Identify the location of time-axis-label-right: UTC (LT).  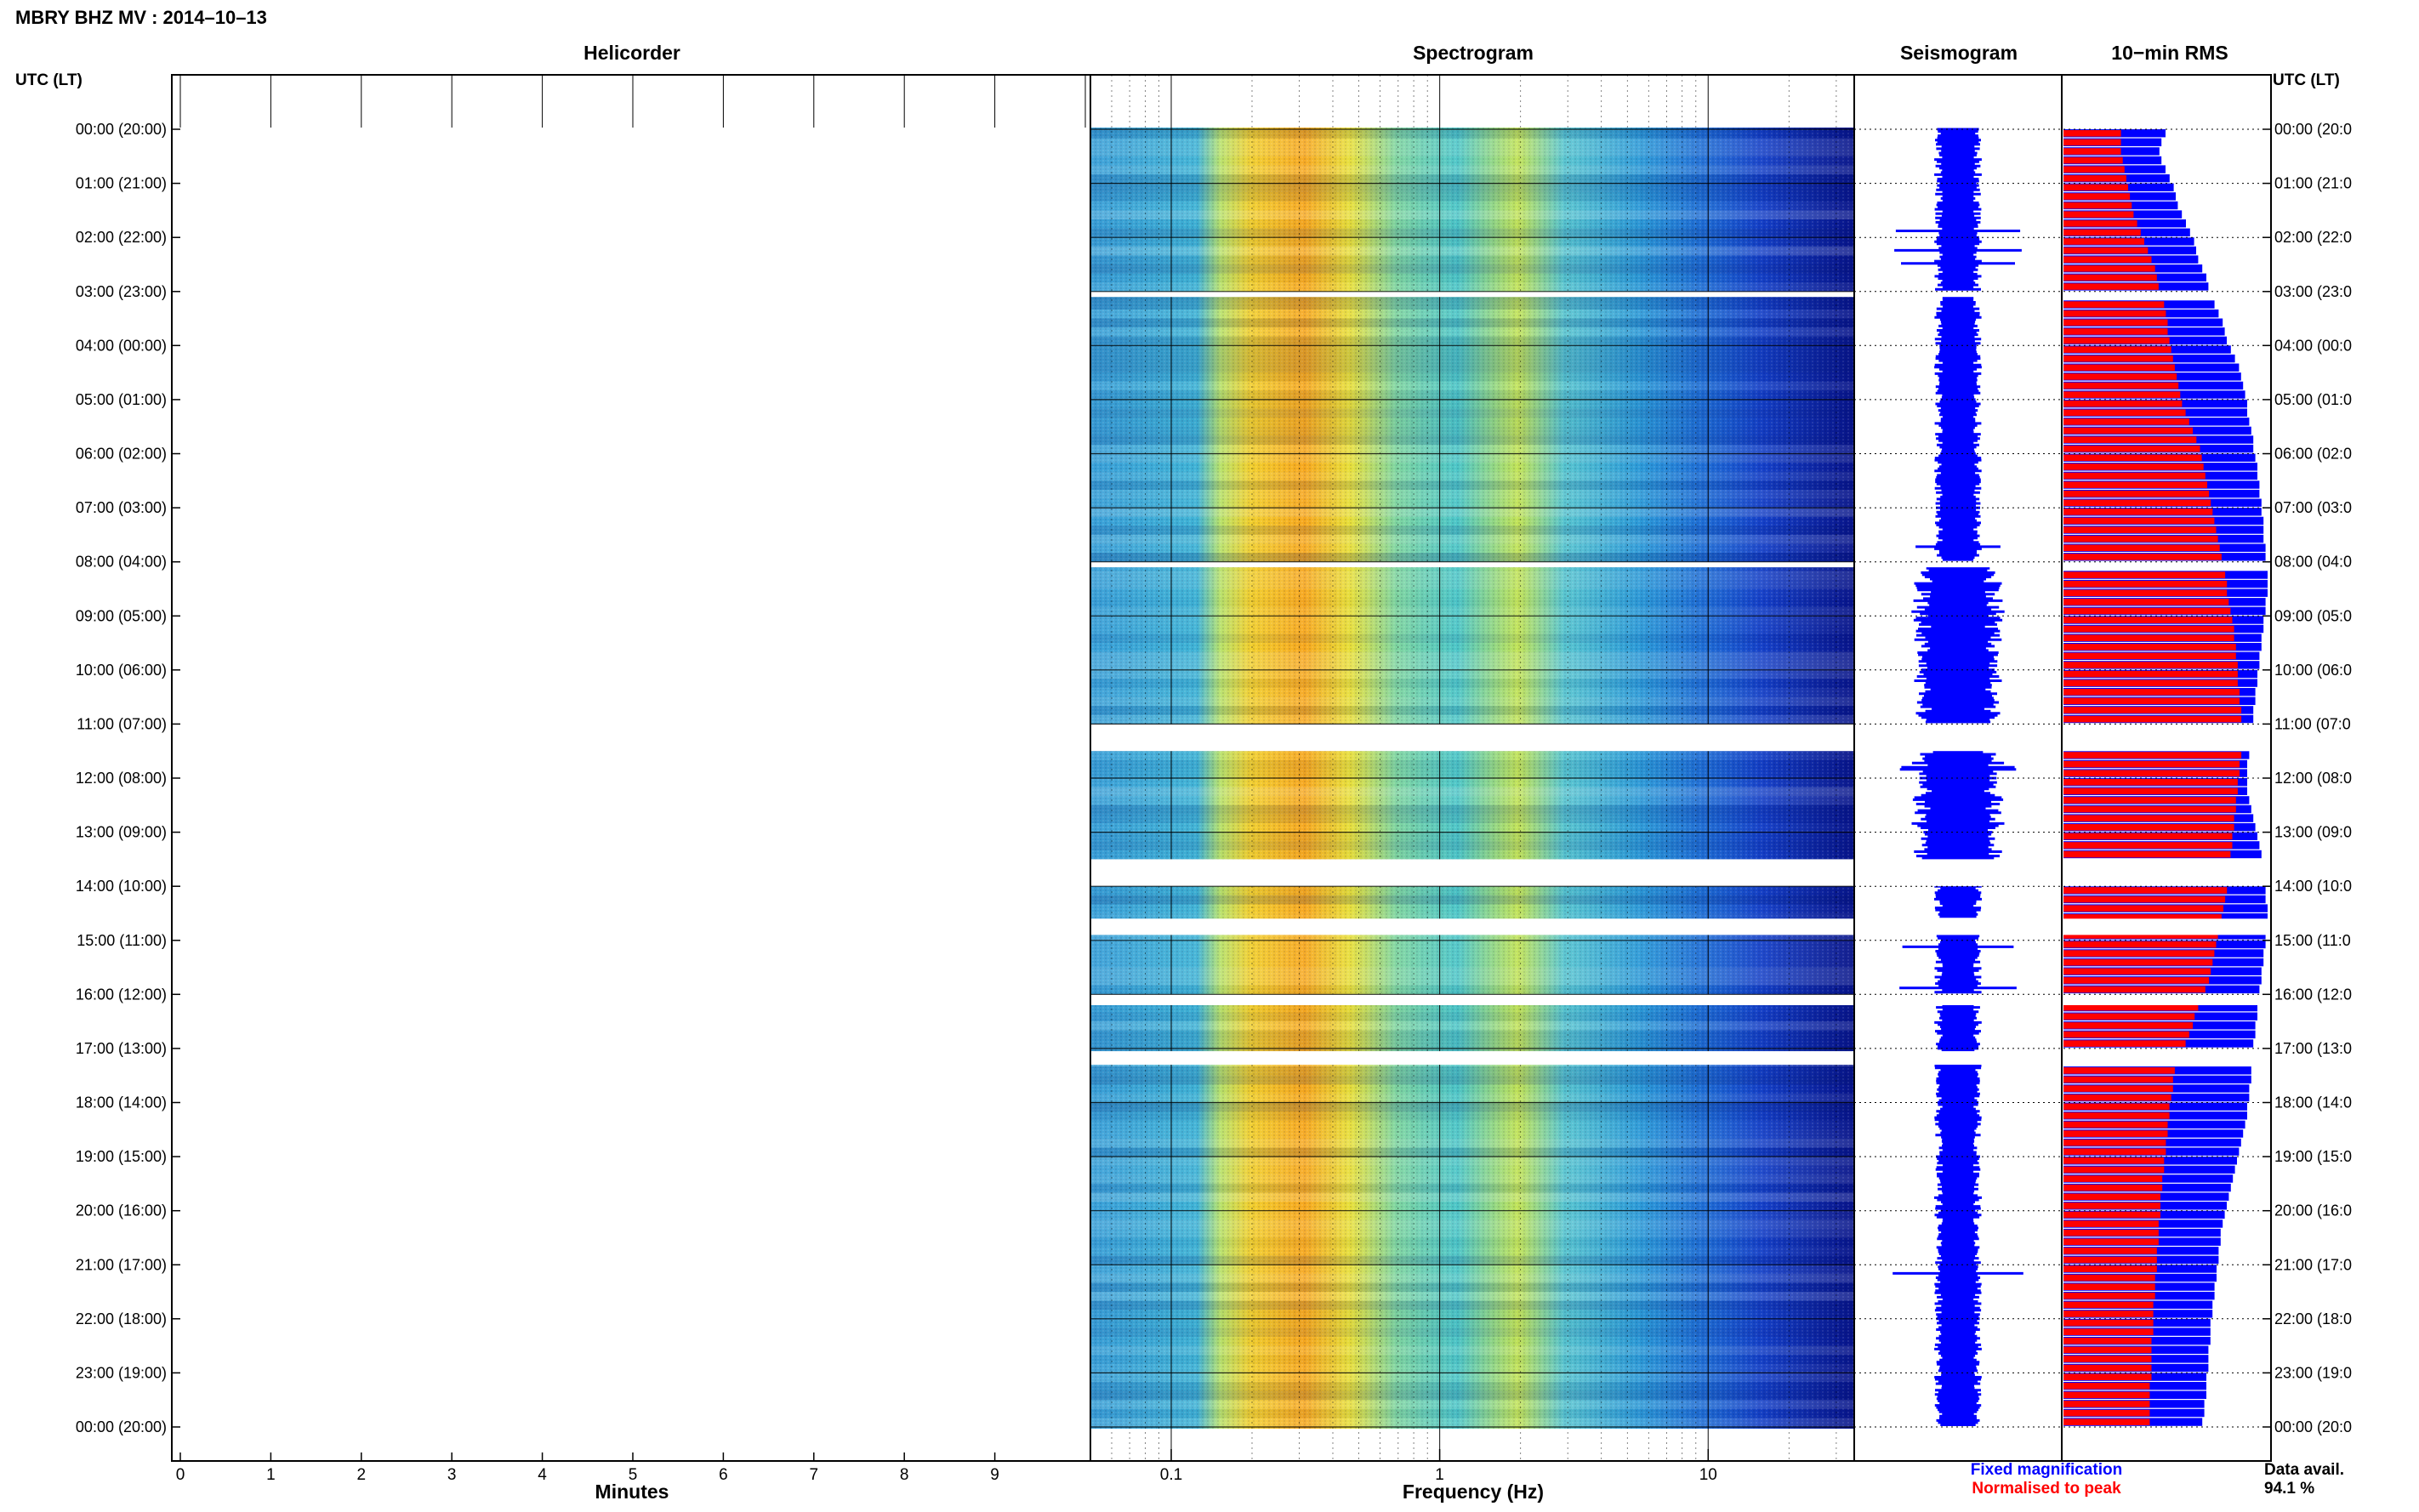
(2306, 80).